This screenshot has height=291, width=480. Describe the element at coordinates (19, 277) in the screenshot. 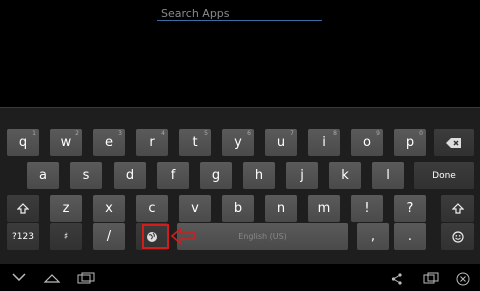

I see `hide-keyboard-icon` at that location.